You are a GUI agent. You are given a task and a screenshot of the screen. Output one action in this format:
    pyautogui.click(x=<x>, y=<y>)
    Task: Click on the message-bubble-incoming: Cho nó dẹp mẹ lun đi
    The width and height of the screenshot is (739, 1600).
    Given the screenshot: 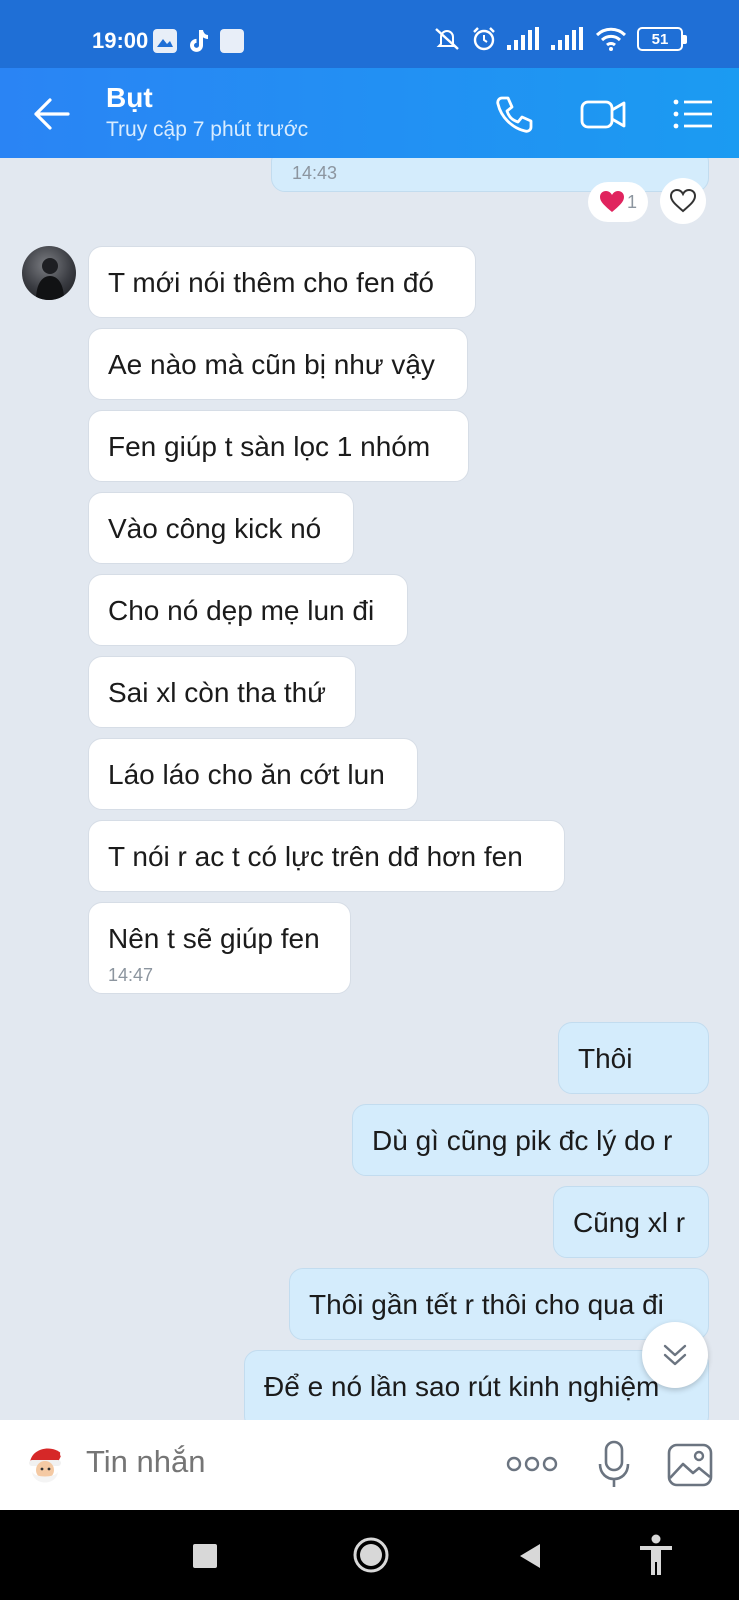 What is the action you would take?
    pyautogui.click(x=248, y=610)
    